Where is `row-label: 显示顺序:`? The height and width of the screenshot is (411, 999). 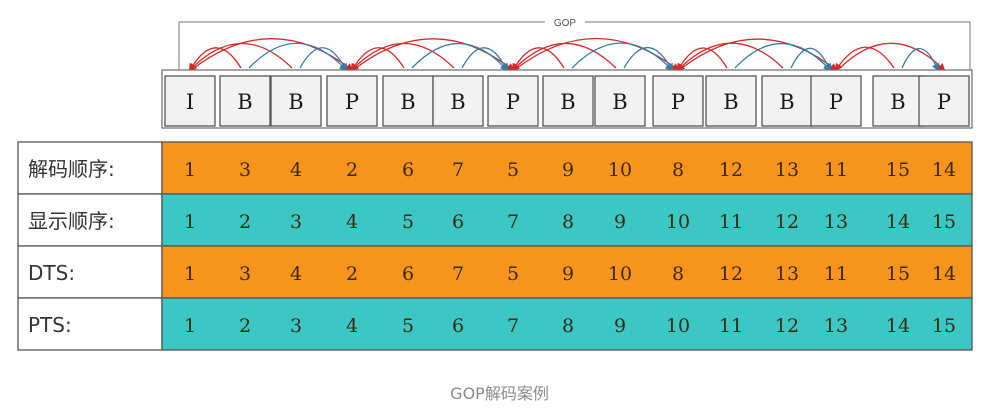 row-label: 显示顺序: is located at coordinates (71, 221).